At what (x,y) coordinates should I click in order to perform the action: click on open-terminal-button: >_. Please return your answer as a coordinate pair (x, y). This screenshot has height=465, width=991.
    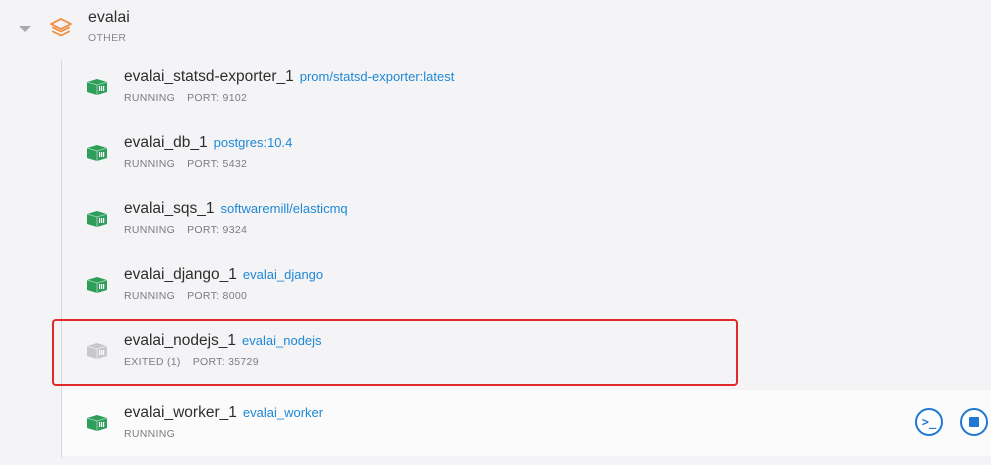
    Looking at the image, I should click on (929, 422).